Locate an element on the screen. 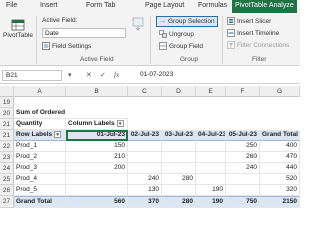 The width and height of the screenshot is (320, 240). row-header: 20 is located at coordinates (7, 113).